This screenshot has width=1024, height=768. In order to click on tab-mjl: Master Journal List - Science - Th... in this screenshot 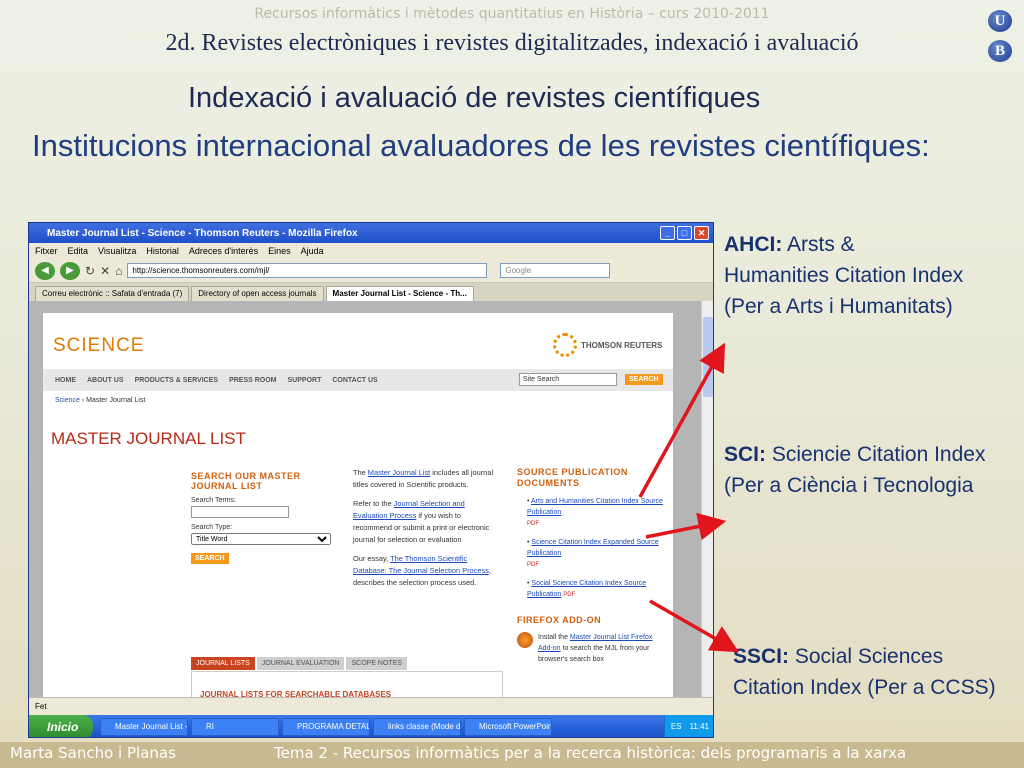, I will do `click(399, 293)`.